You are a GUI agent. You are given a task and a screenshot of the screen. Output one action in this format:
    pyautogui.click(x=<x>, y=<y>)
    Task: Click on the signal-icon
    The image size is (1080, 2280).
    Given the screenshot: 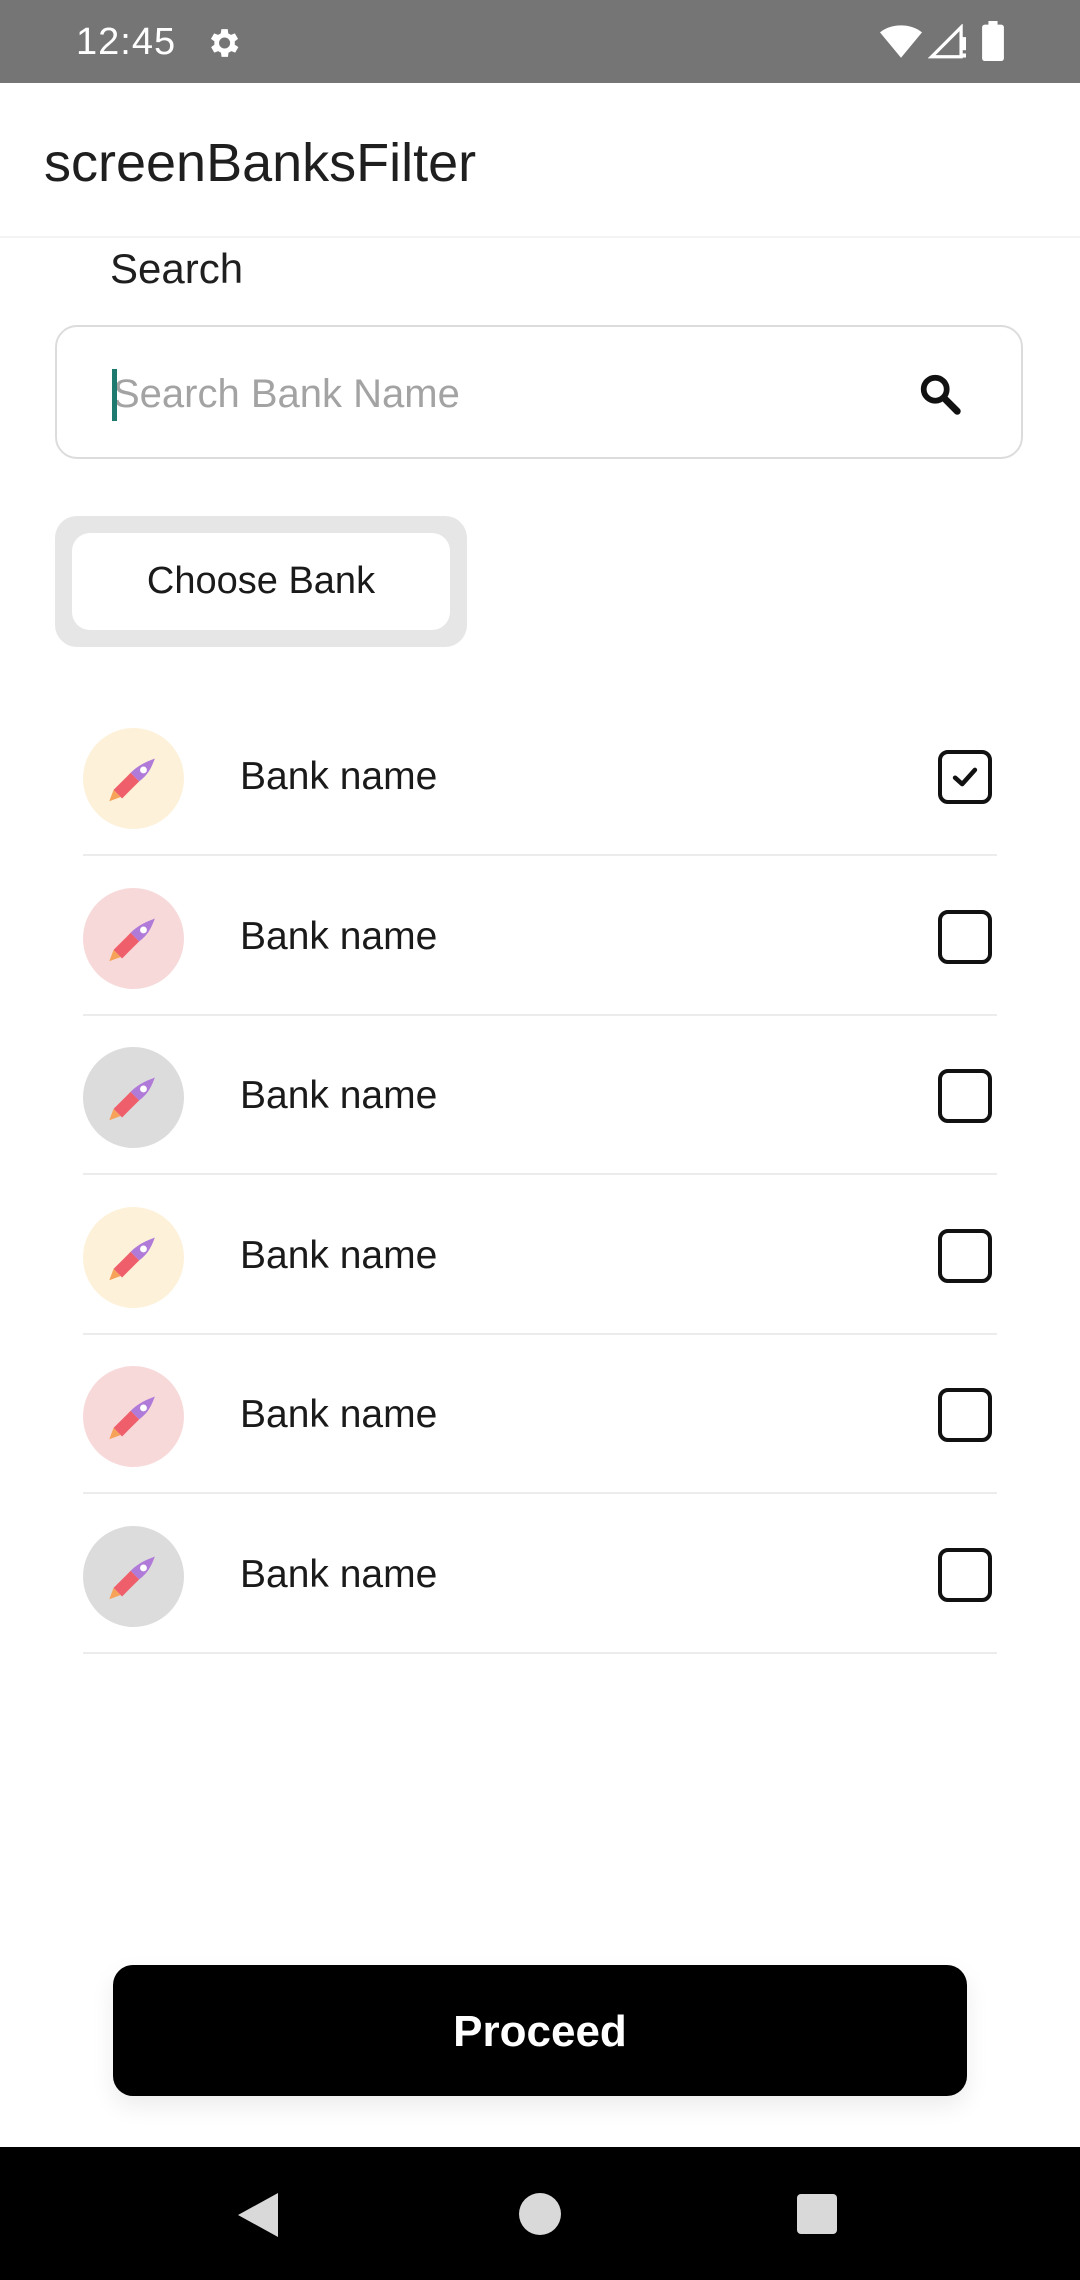 What is the action you would take?
    pyautogui.click(x=947, y=41)
    